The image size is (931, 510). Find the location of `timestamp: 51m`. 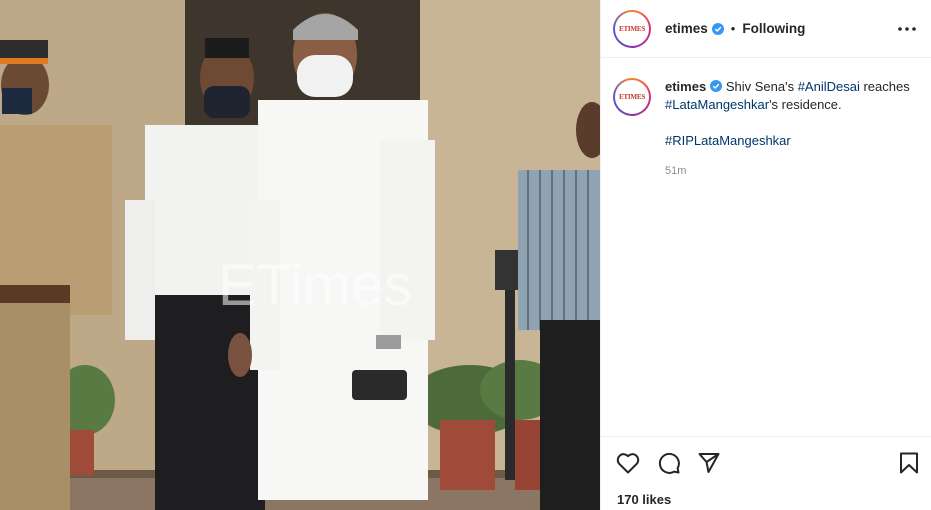

timestamp: 51m is located at coordinates (794, 171).